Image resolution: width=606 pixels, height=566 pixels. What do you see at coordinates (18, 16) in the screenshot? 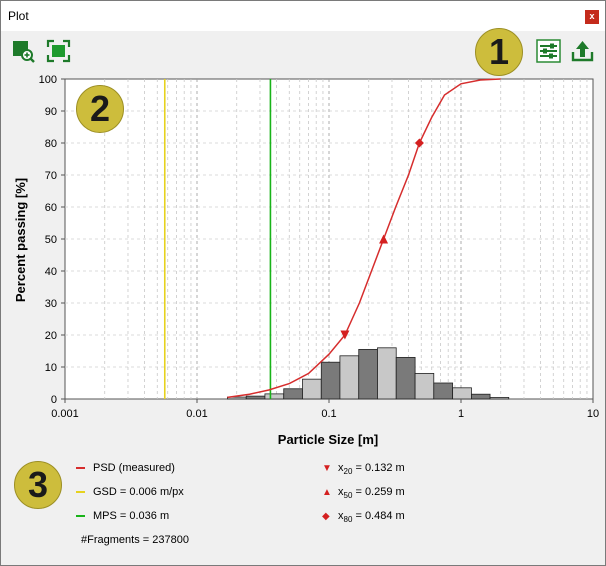
I see `window-title: Plot` at bounding box center [18, 16].